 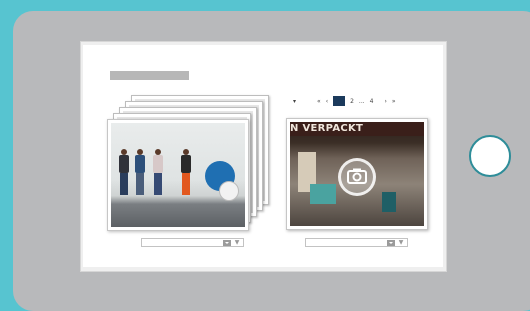 I want to click on banner-text: N VERPACKT, so click(x=357, y=129).